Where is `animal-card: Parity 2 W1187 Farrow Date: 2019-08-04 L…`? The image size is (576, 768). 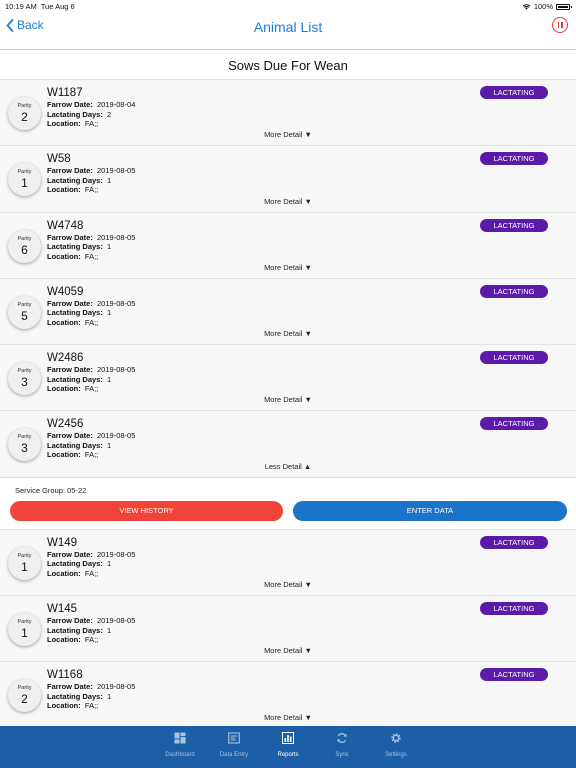 animal-card: Parity 2 W1187 Farrow Date: 2019-08-04 L… is located at coordinates (288, 113).